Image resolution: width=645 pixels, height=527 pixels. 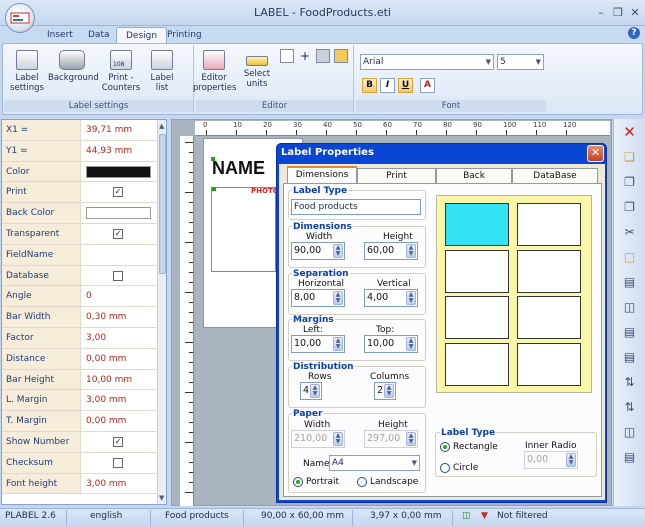 I want to click on property-scrollbar: ▲ ▼, so click(x=161, y=312).